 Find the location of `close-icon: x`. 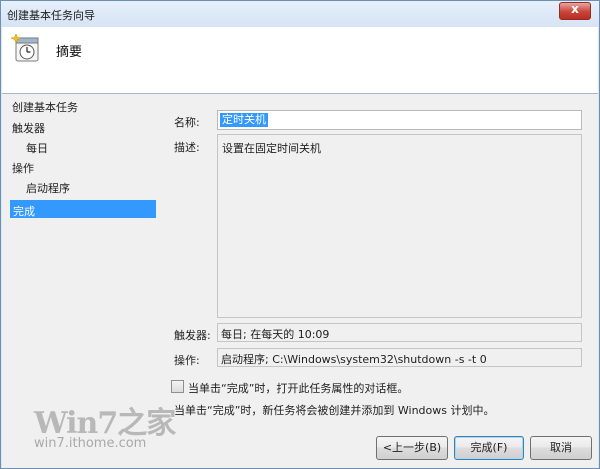

close-icon: x is located at coordinates (575, 9).